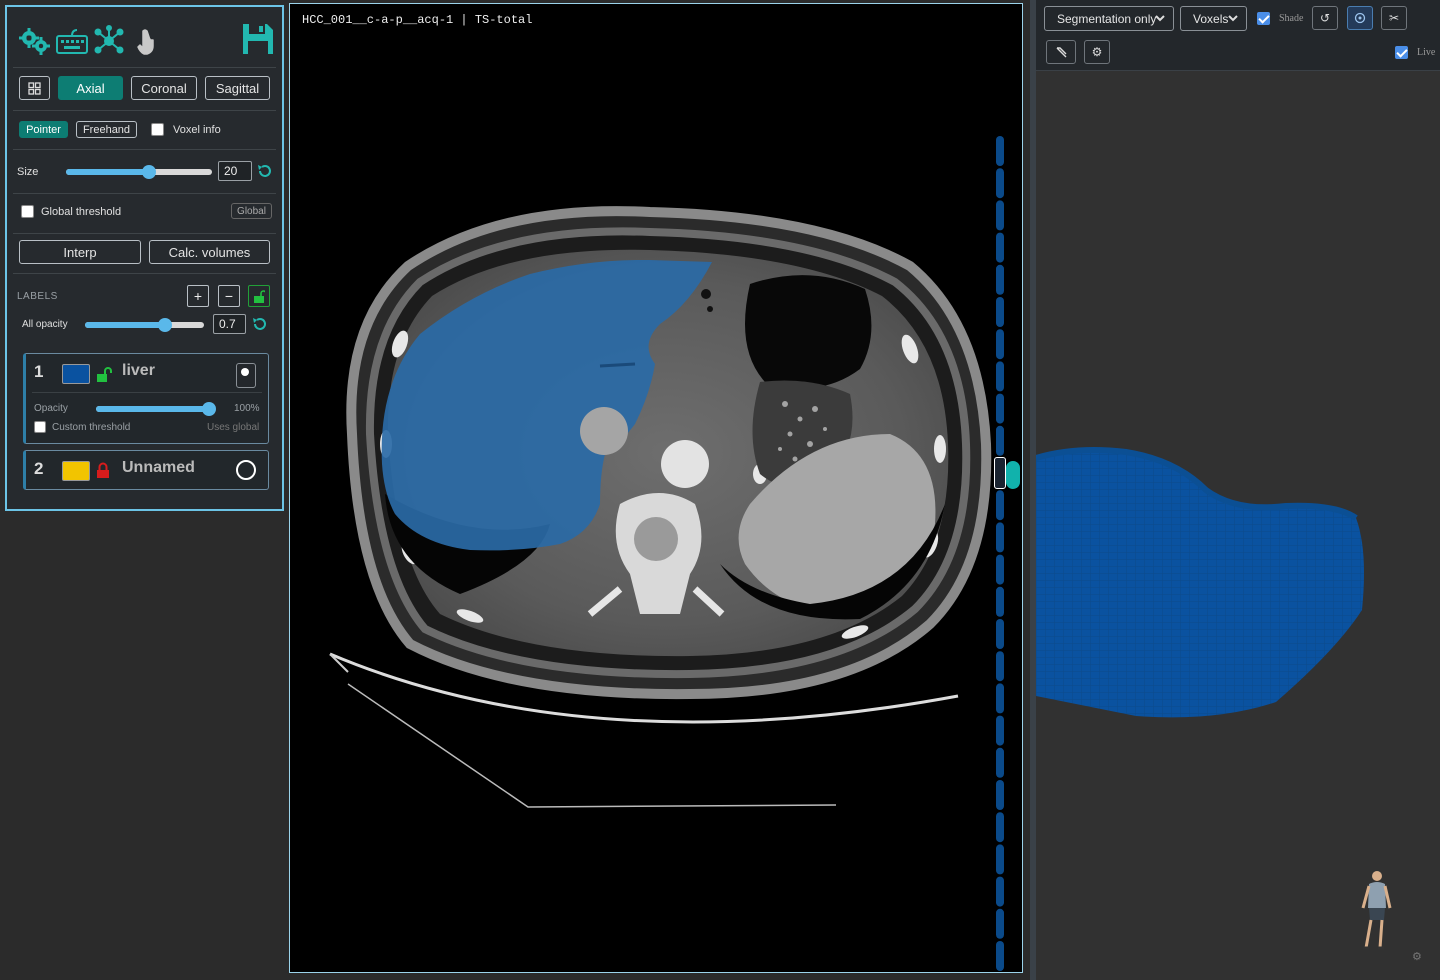 The image size is (1440, 980). I want to click on slice-scroll-handle, so click(1000, 473).